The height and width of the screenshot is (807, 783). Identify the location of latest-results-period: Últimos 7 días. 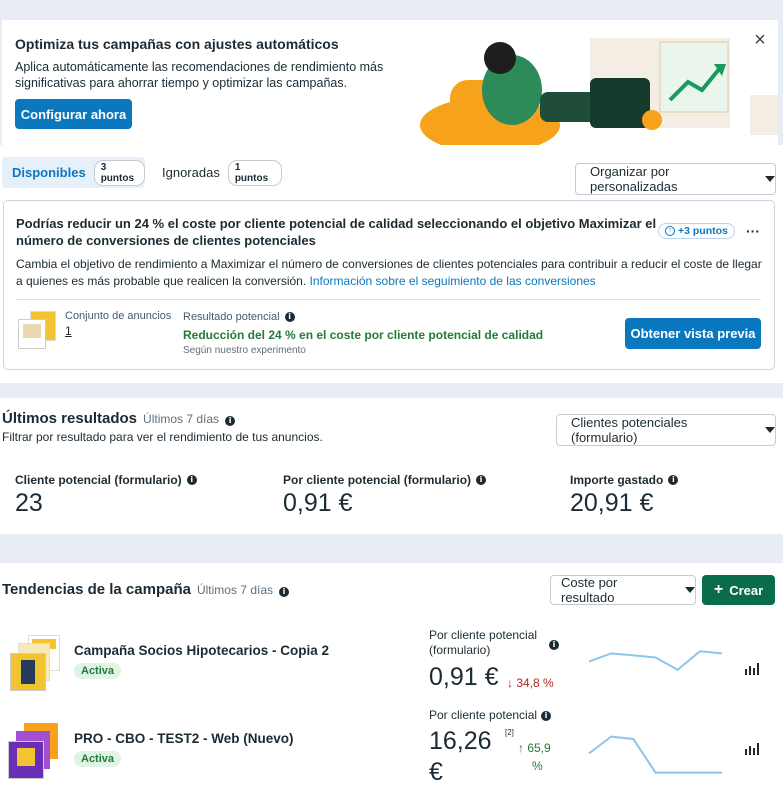
(181, 419).